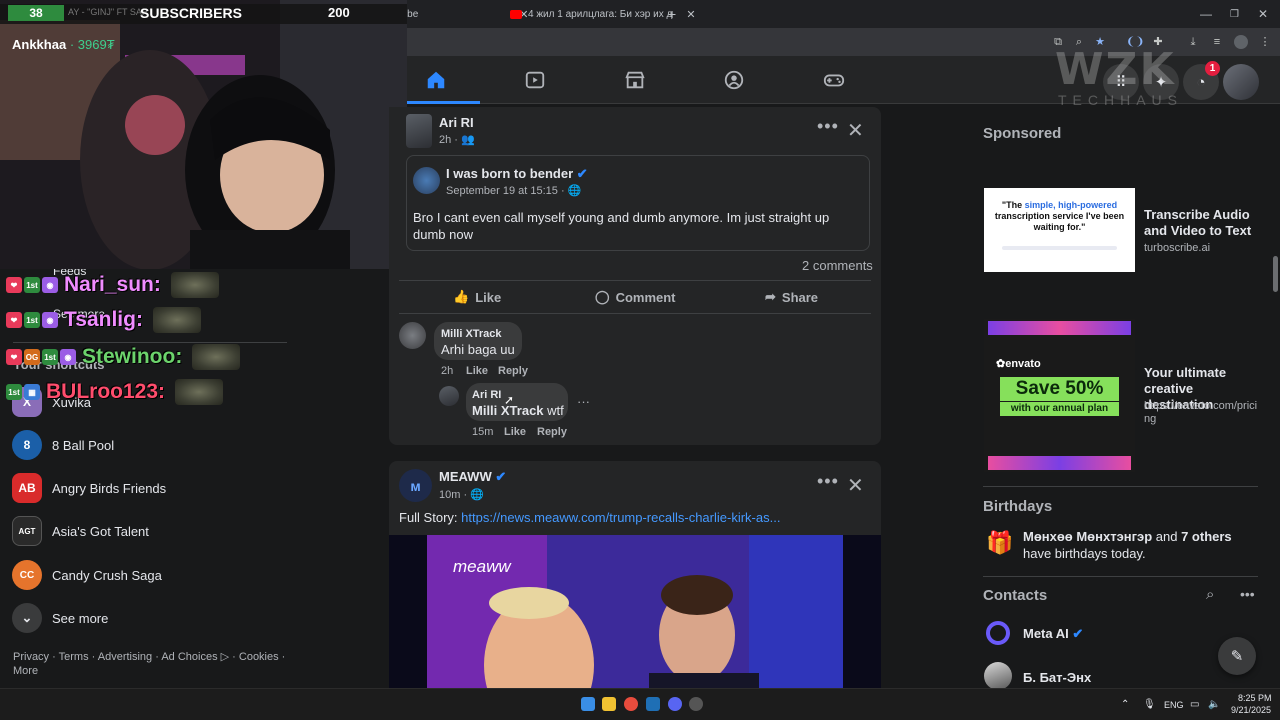  Describe the element at coordinates (1115, 69) in the screenshot. I see `watermark-logo: WZK` at that location.